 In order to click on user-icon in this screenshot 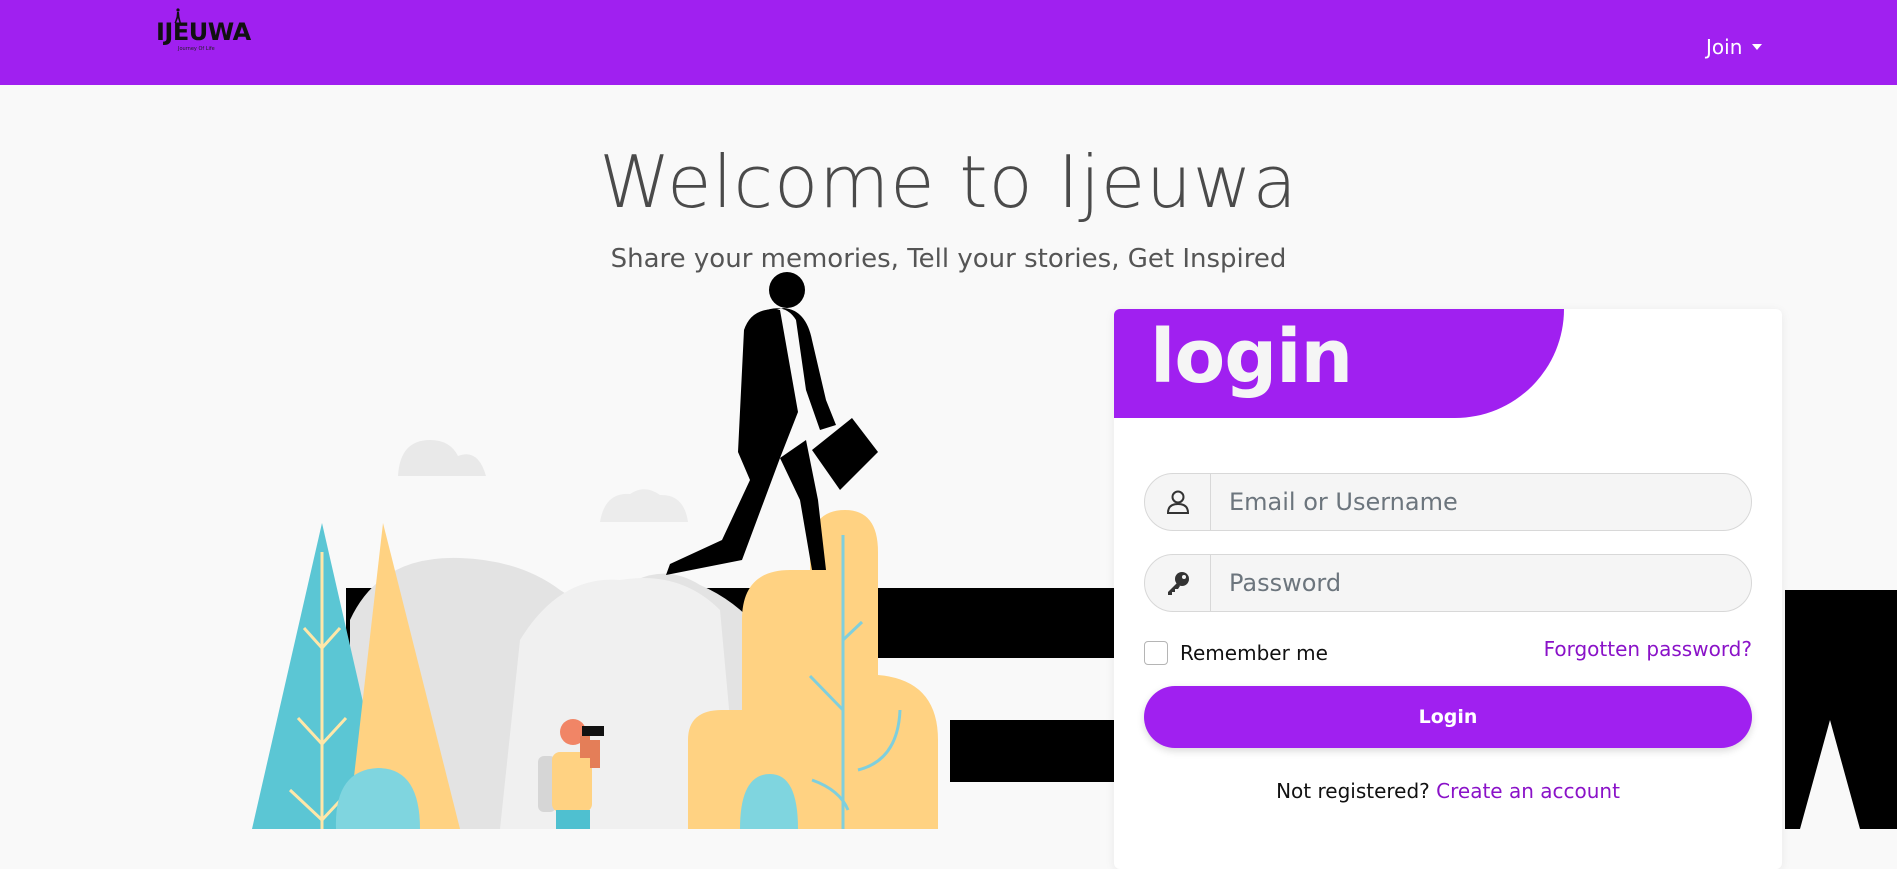, I will do `click(1178, 502)`.